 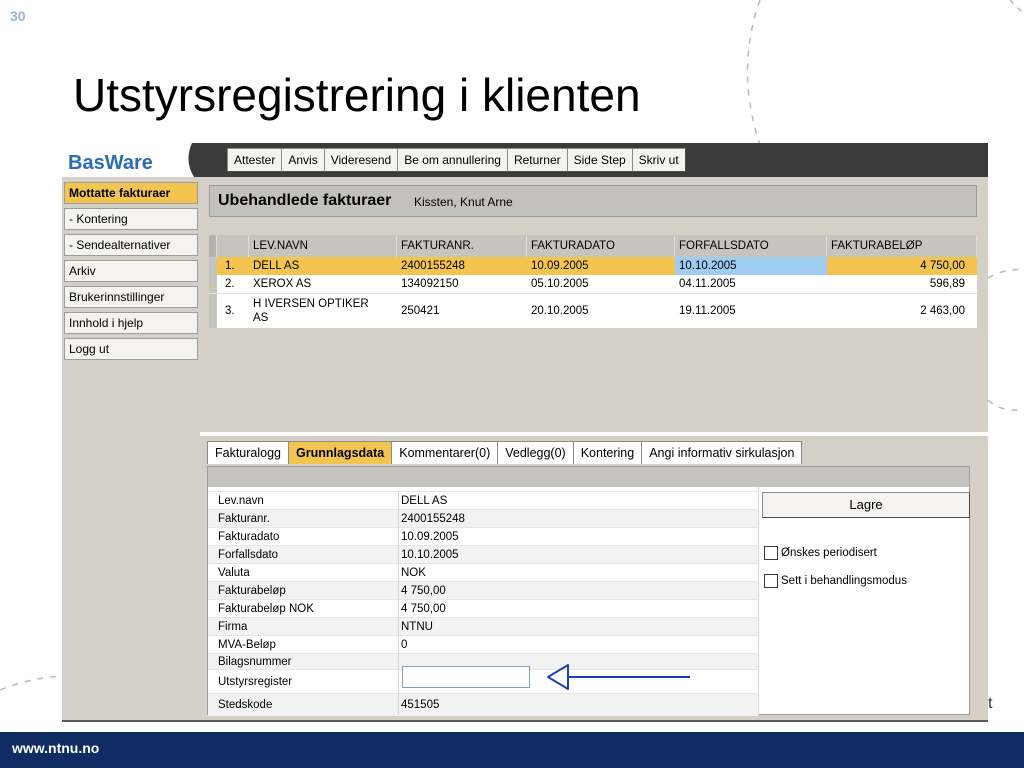 I want to click on detail-label: Firma, so click(x=233, y=627).